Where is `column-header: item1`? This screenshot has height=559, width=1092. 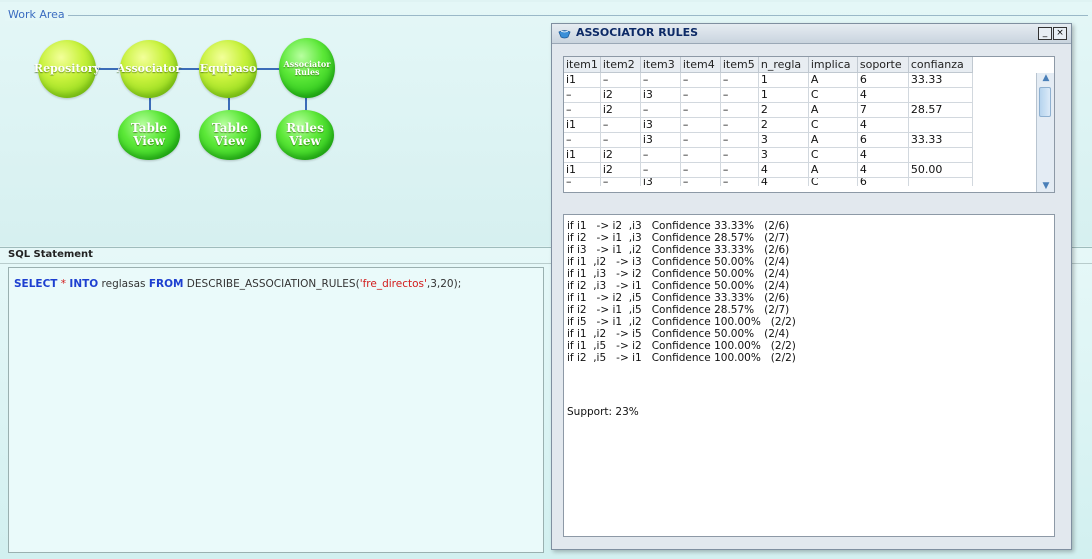
column-header: item1 is located at coordinates (582, 65).